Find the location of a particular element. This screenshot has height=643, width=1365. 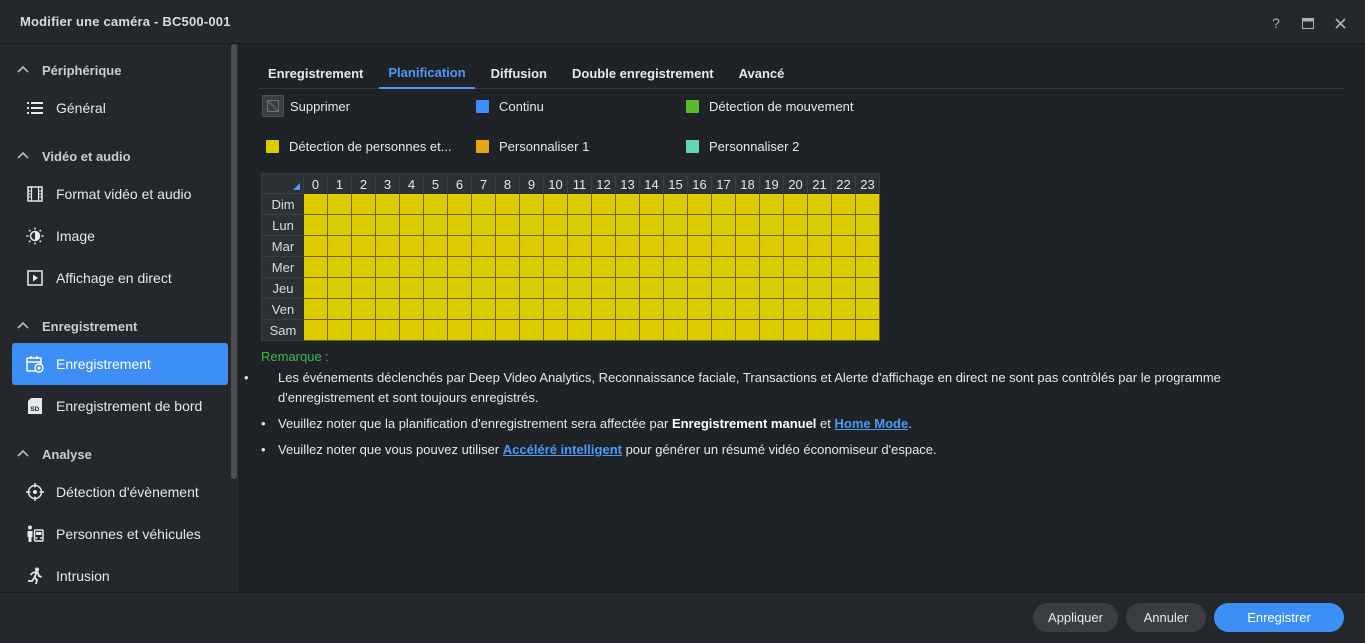

hour-header: 13 is located at coordinates (628, 183).